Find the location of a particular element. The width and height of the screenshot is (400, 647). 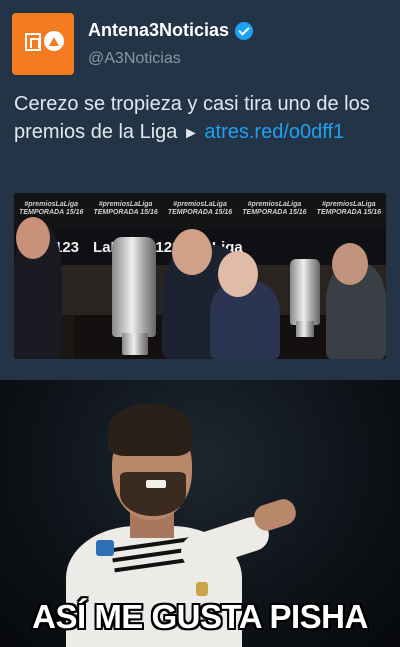

author-row: Antena3Noticias is located at coordinates (171, 30).